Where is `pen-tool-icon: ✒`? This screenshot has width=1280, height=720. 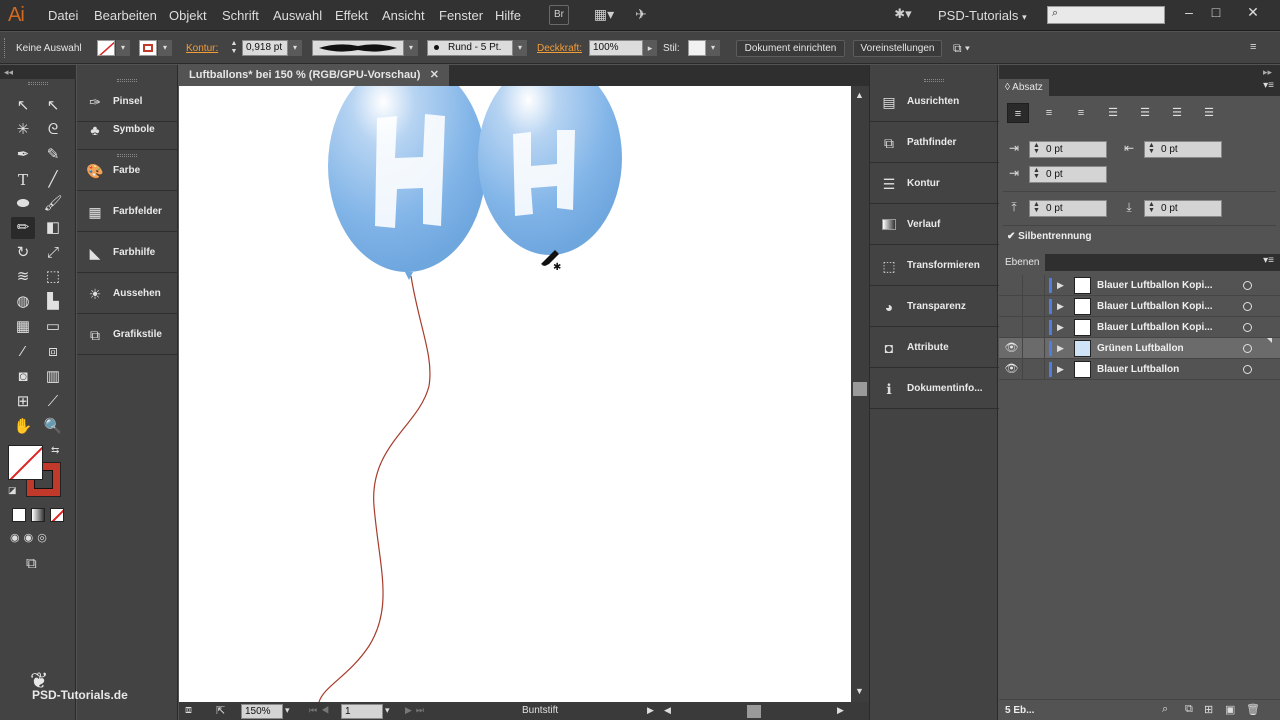 pen-tool-icon: ✒ is located at coordinates (23, 155).